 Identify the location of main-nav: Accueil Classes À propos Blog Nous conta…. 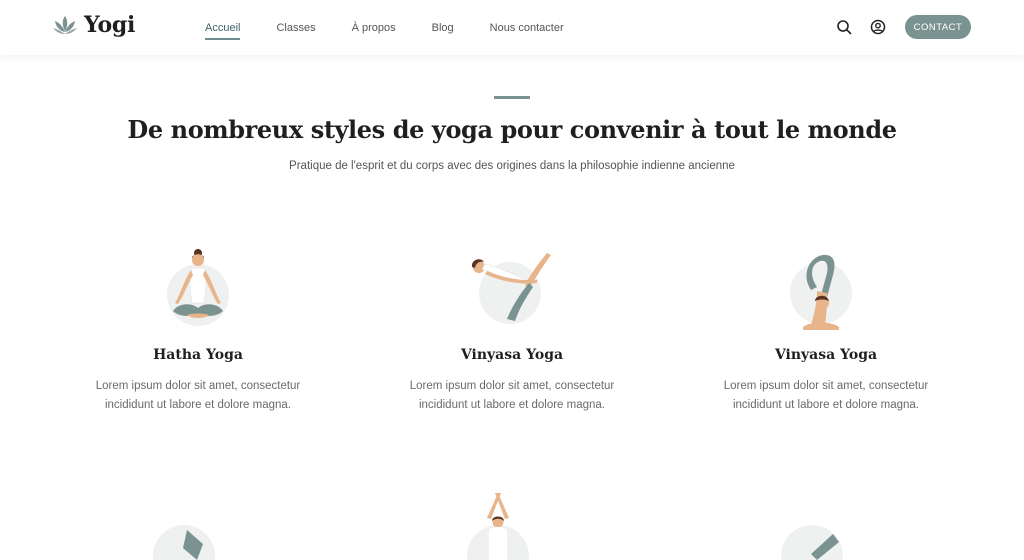
(402, 27).